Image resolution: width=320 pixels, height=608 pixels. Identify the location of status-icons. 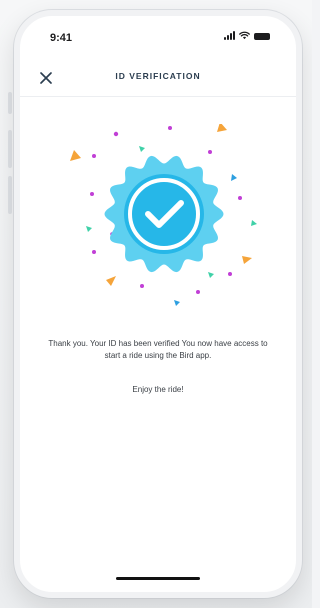
(247, 35).